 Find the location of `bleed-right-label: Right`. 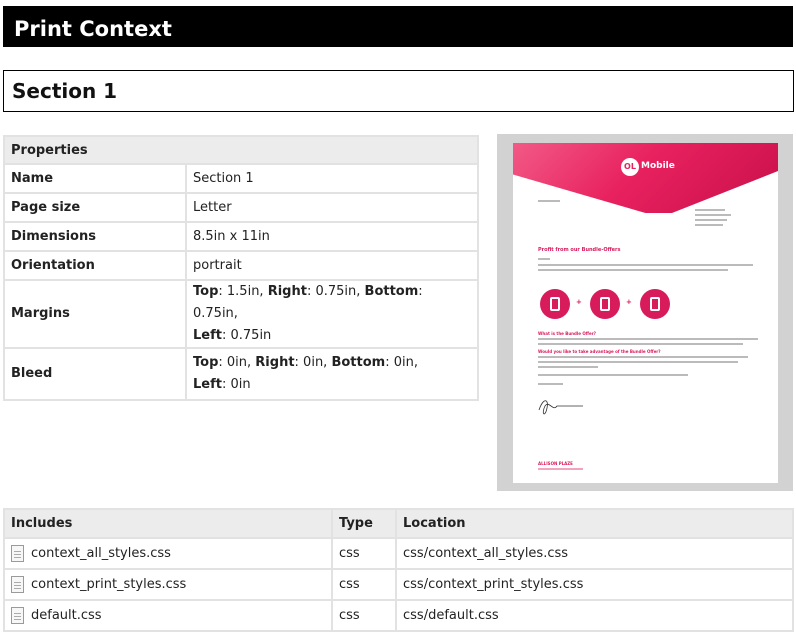

bleed-right-label: Right is located at coordinates (275, 362).